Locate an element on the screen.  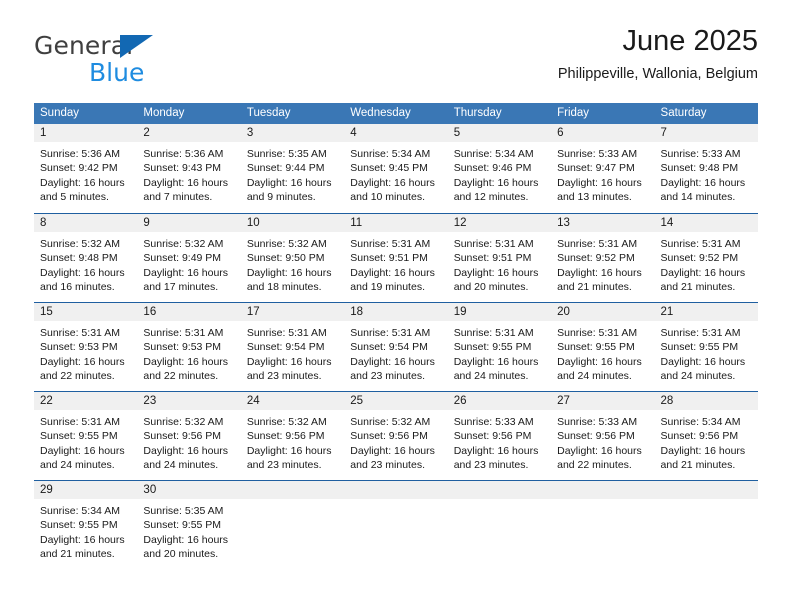
day-number: 28 is located at coordinates (706, 401).